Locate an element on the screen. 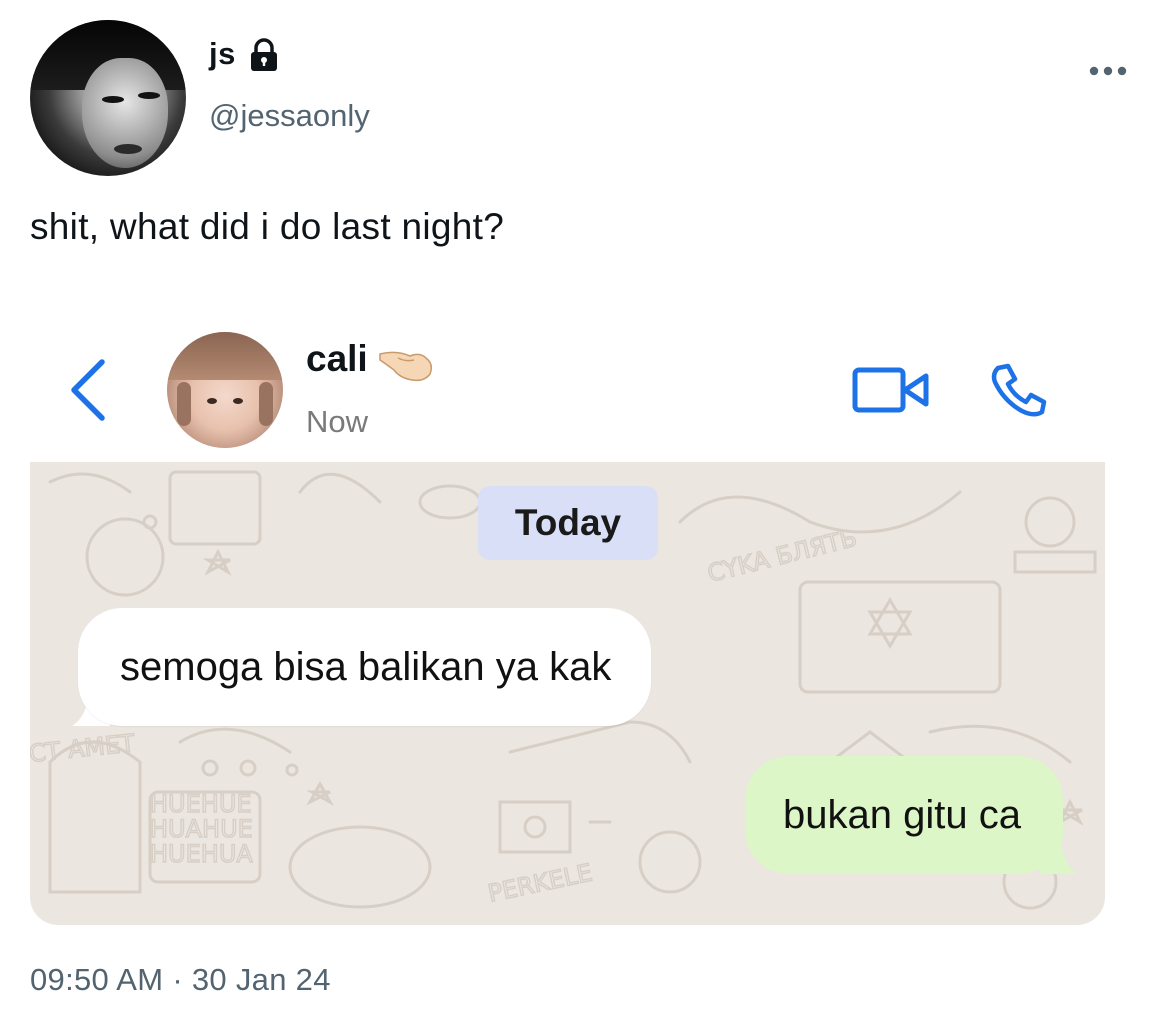  contact-name: cali is located at coordinates (337, 359).